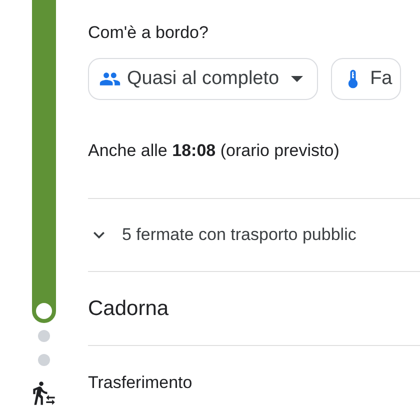 This screenshot has height=420, width=420. What do you see at coordinates (128, 309) in the screenshot?
I see `stop-name: Cadorna` at bounding box center [128, 309].